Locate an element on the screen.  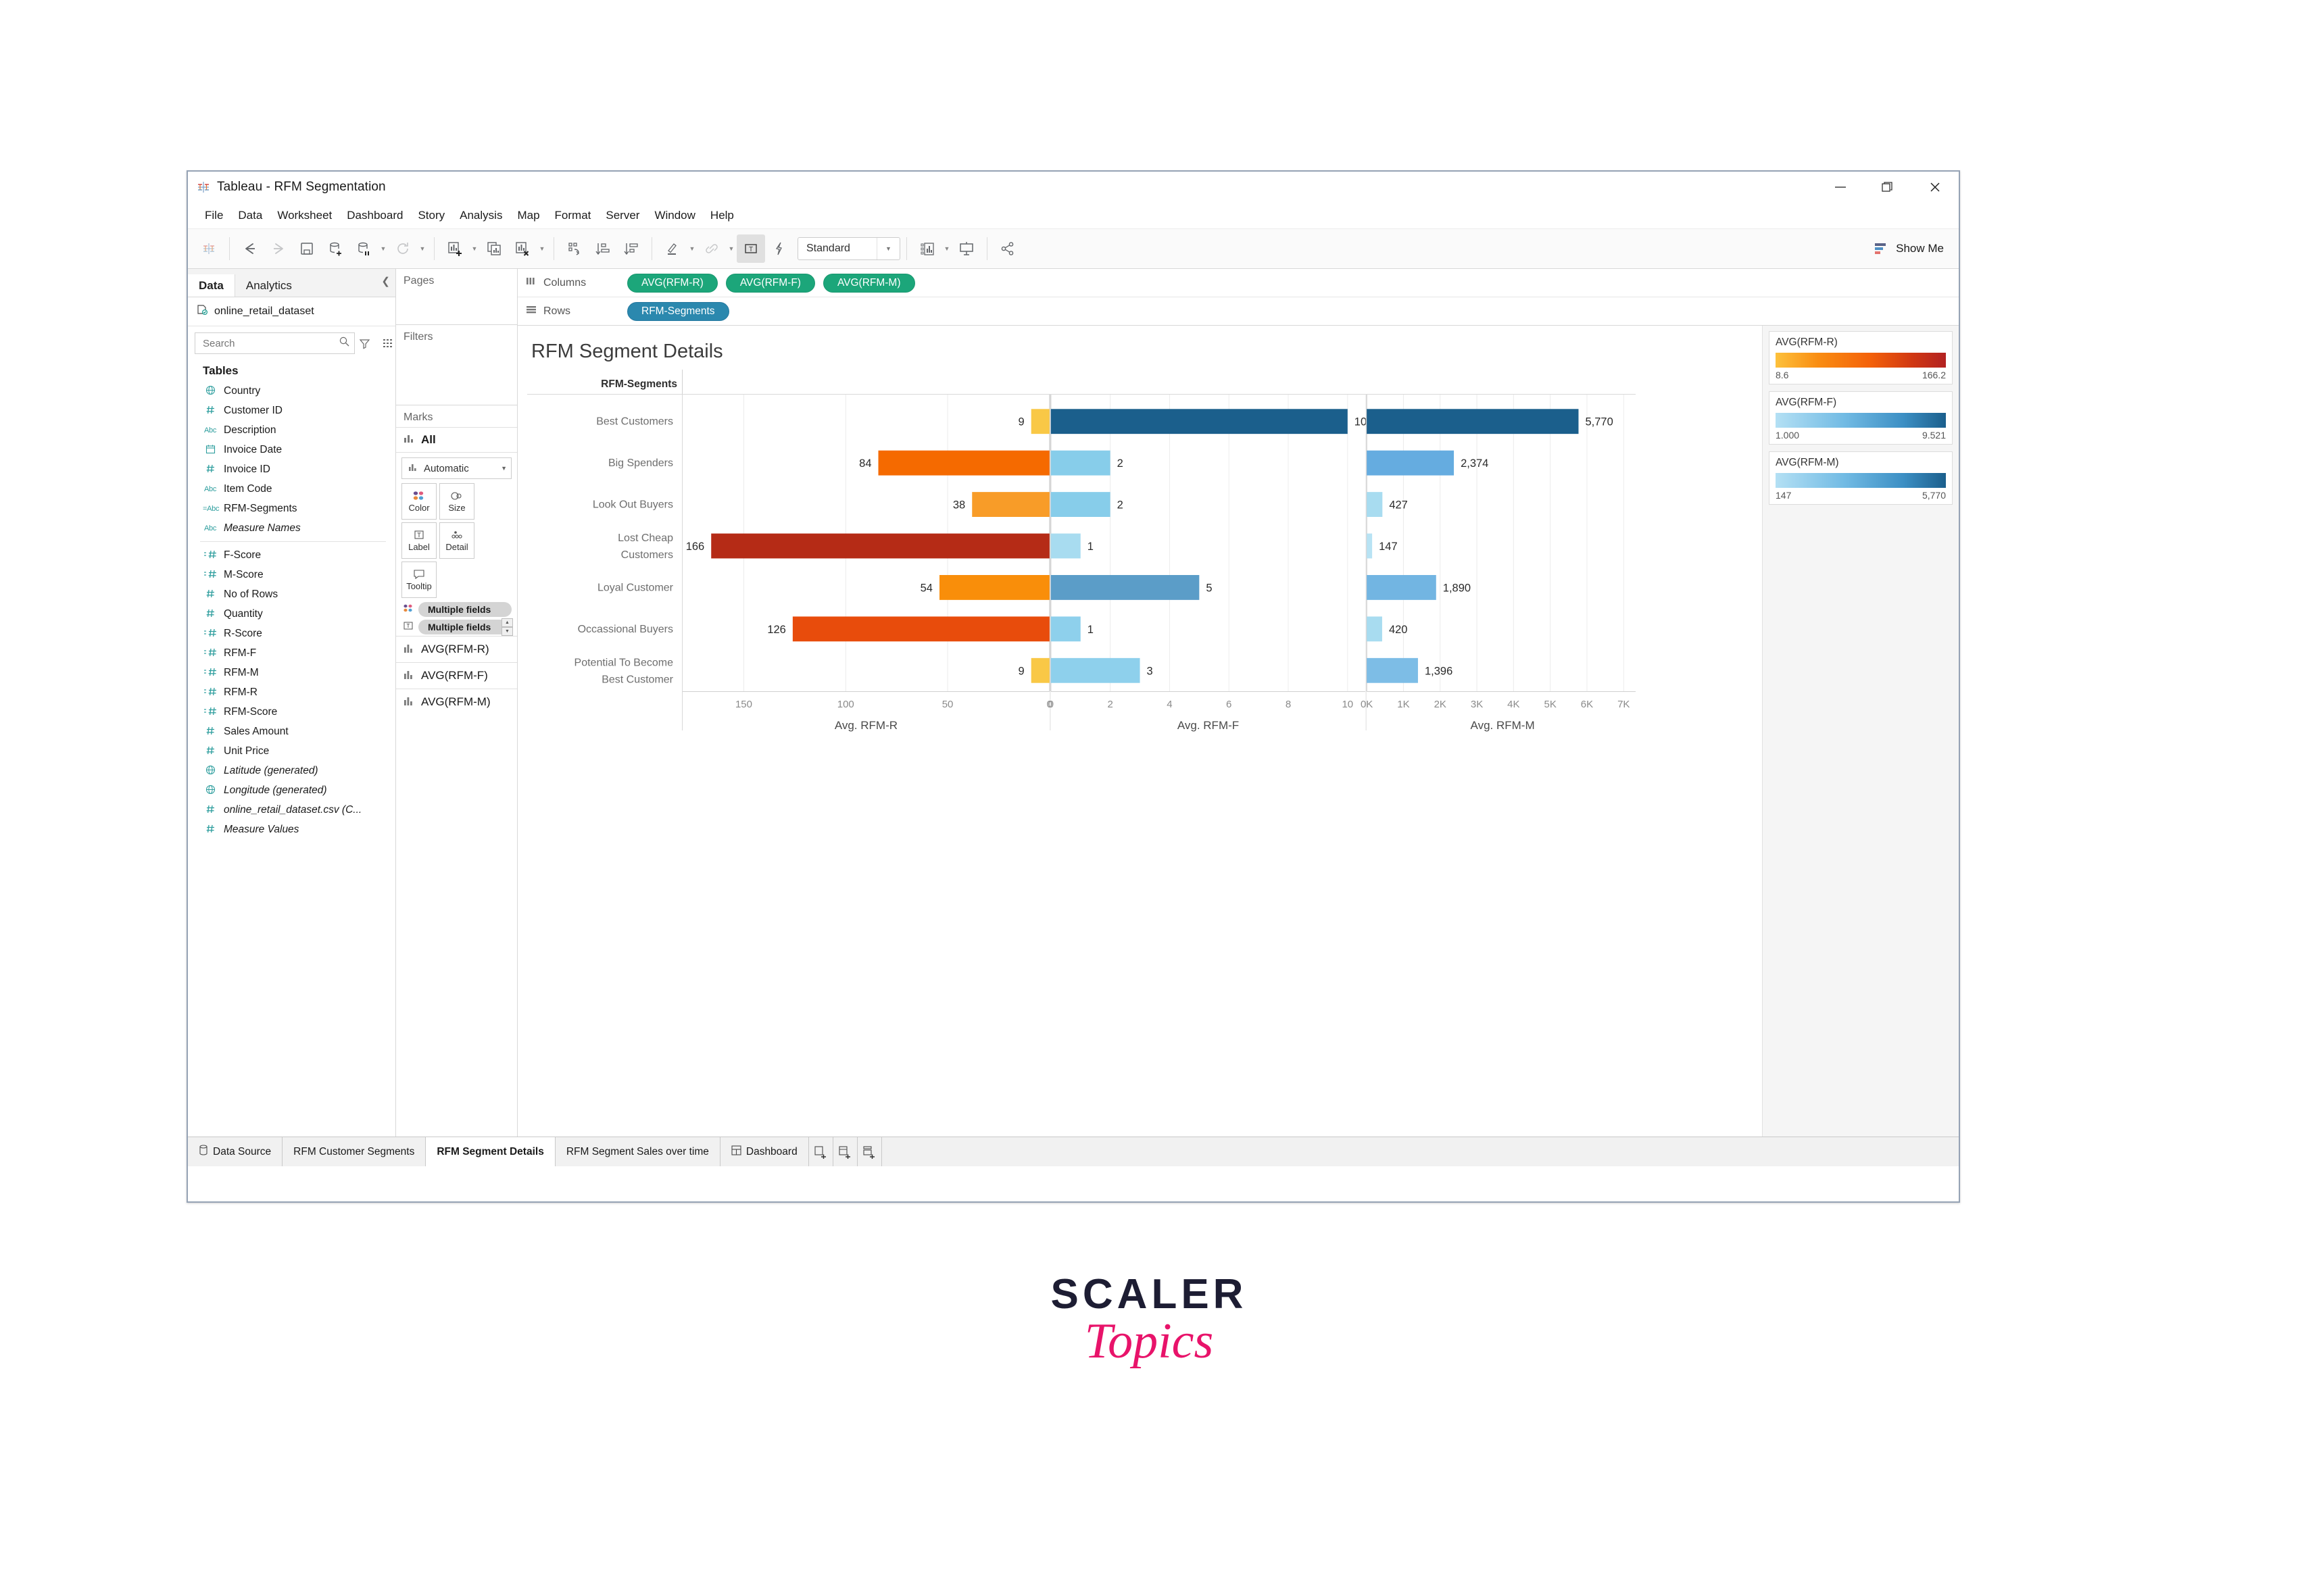
menu-item-format: Format is located at coordinates (573, 216).